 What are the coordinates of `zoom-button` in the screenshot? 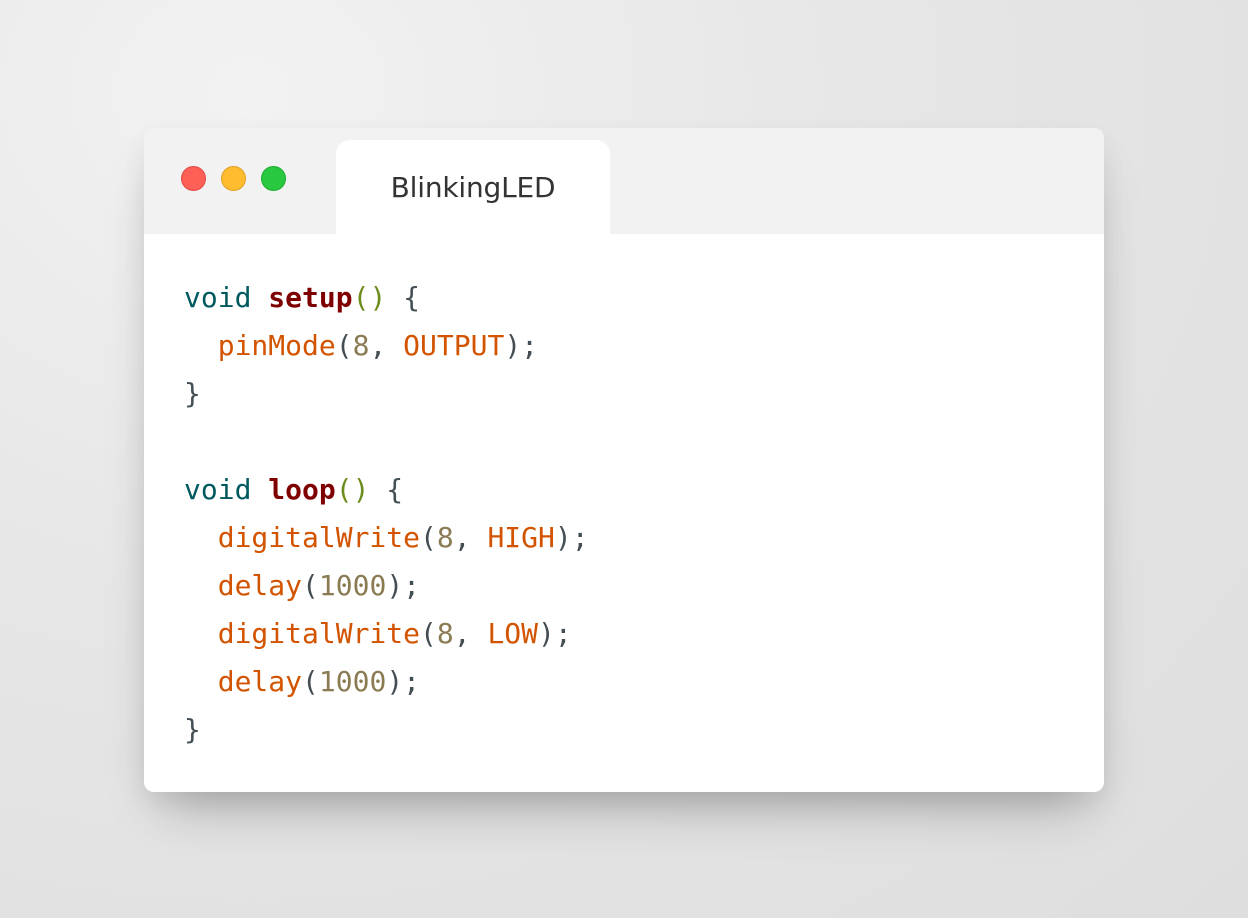 It's located at (273, 178).